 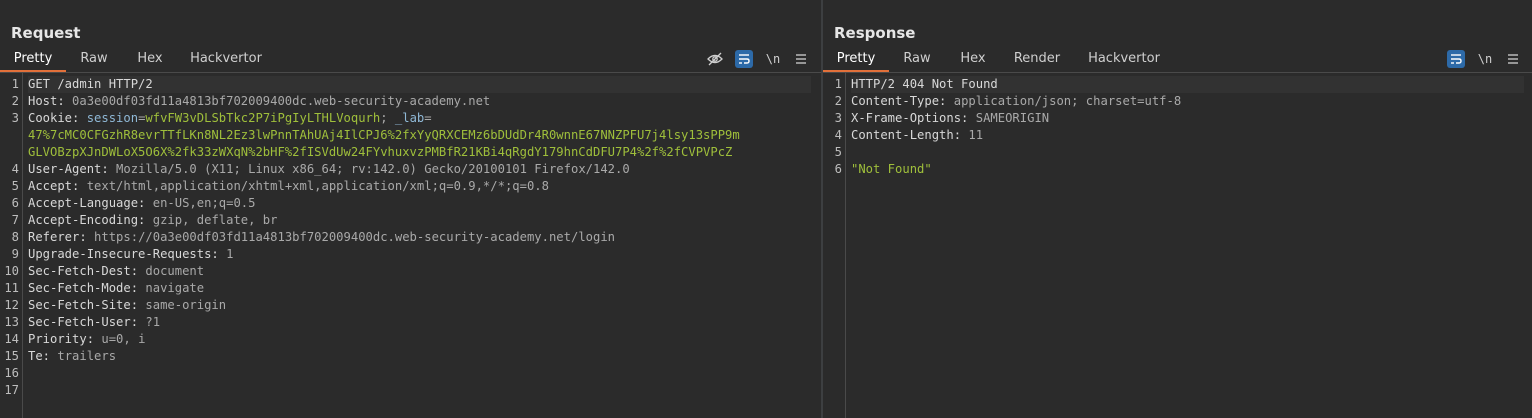 I want to click on line-number: 14, so click(x=11, y=339).